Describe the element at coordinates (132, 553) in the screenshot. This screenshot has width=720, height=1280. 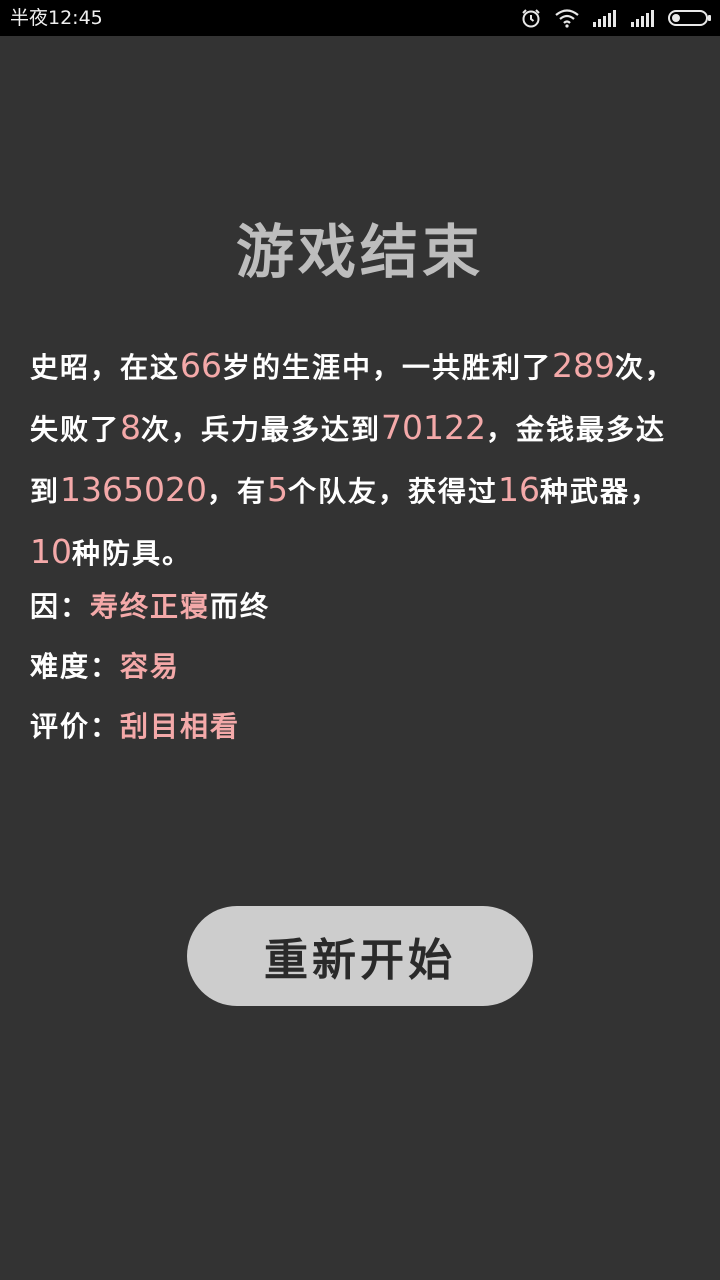
I see `summary-text: 种防具。` at that location.